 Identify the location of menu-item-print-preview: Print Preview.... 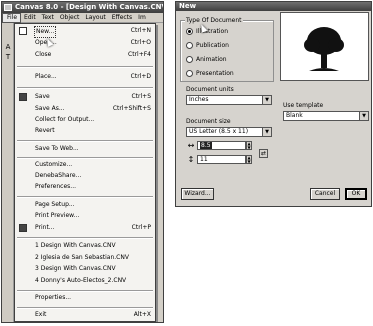
(85, 216).